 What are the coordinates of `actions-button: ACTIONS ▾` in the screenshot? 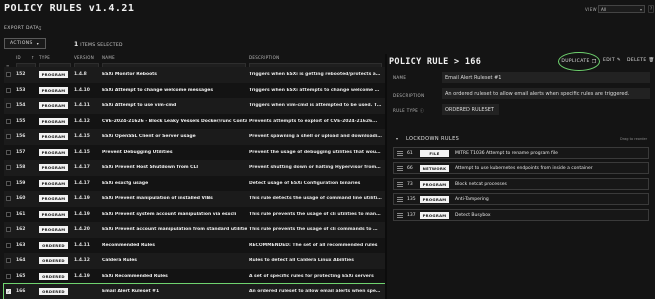 It's located at (25, 43).